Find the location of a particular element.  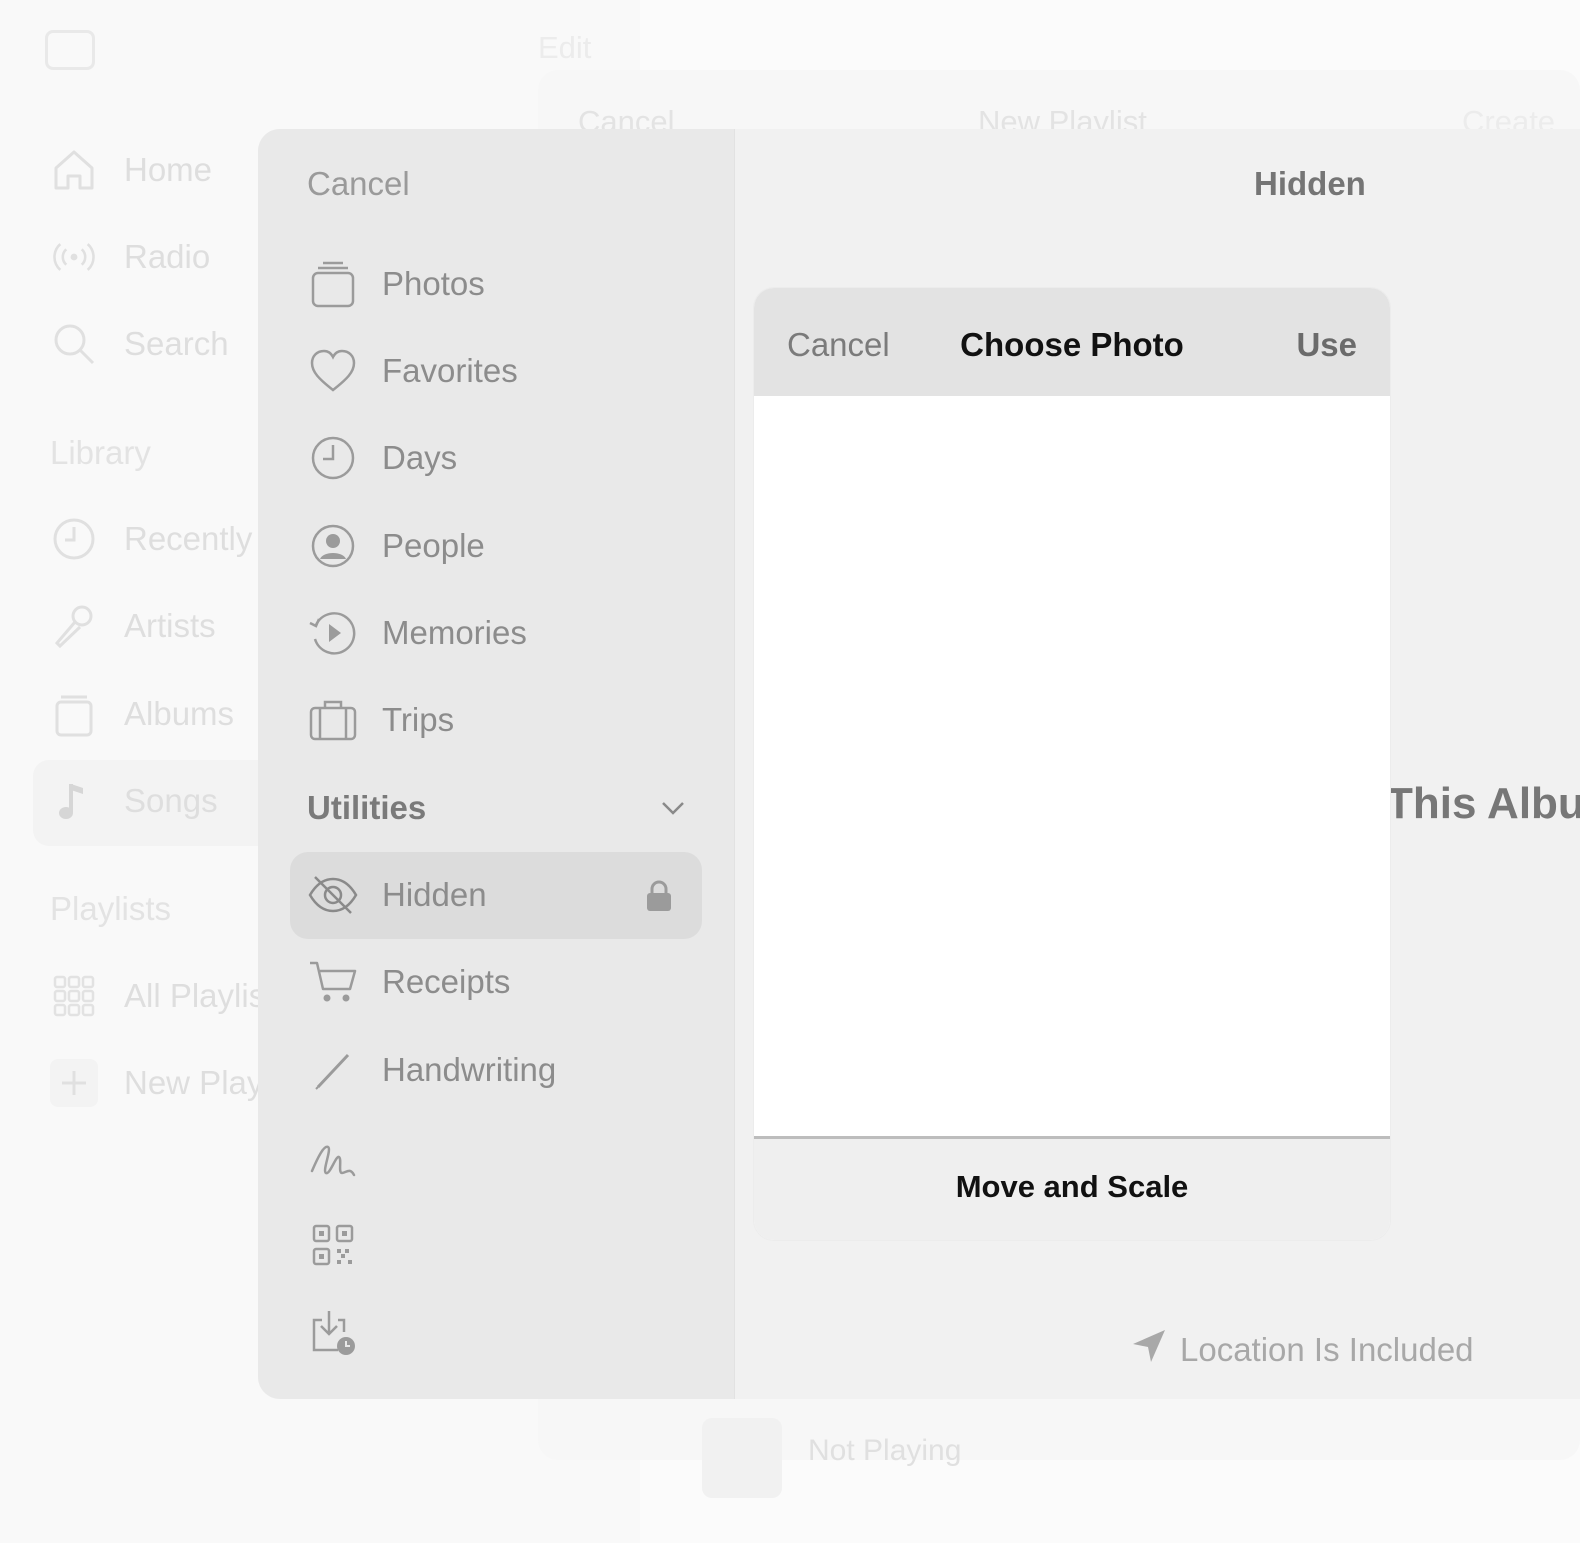

sidebar-toggle-icon is located at coordinates (70, 50).